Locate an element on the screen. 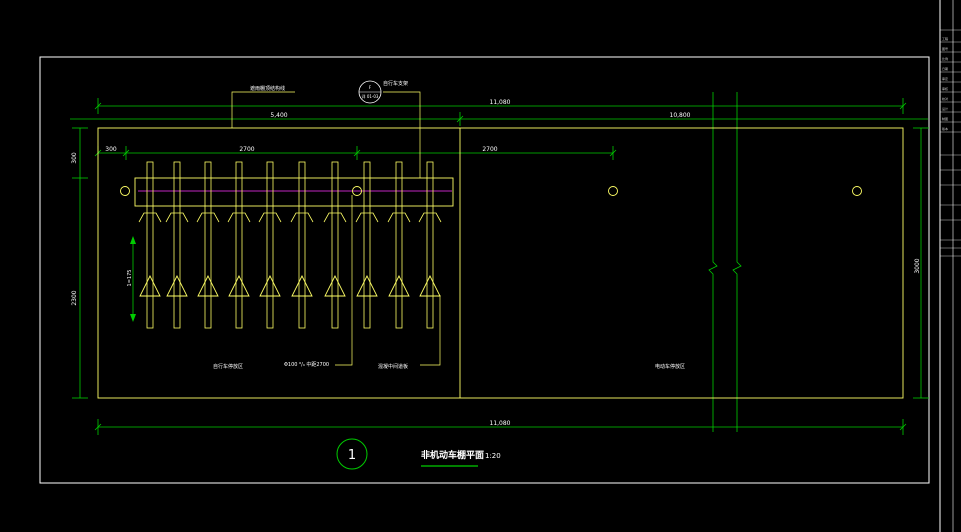  title-block-label: 比例 is located at coordinates (945, 58).